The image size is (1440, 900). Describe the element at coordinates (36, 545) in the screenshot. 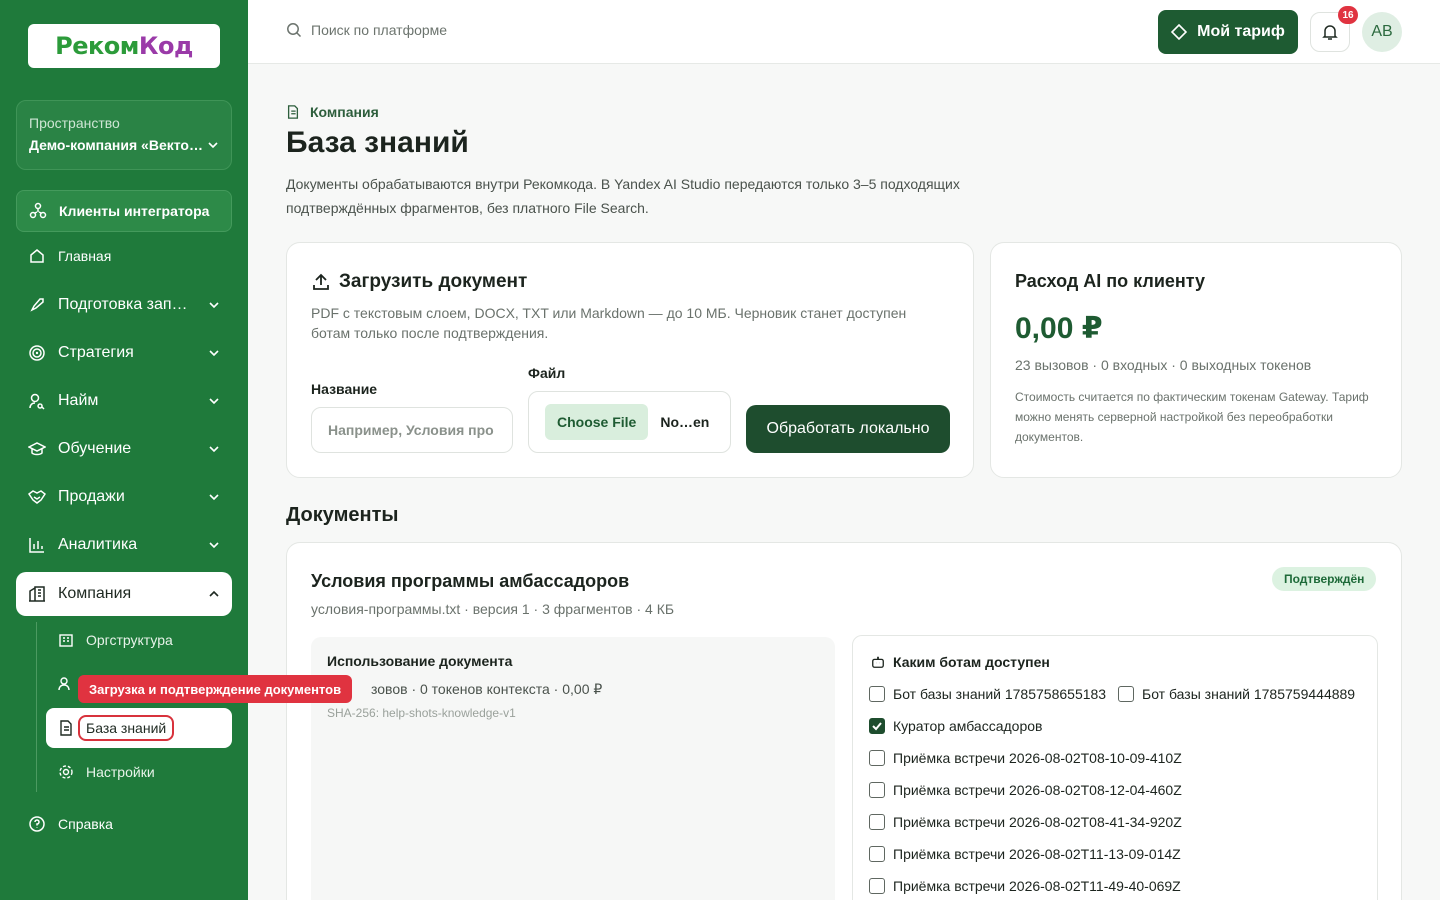

I see `bar-chart-icon` at that location.